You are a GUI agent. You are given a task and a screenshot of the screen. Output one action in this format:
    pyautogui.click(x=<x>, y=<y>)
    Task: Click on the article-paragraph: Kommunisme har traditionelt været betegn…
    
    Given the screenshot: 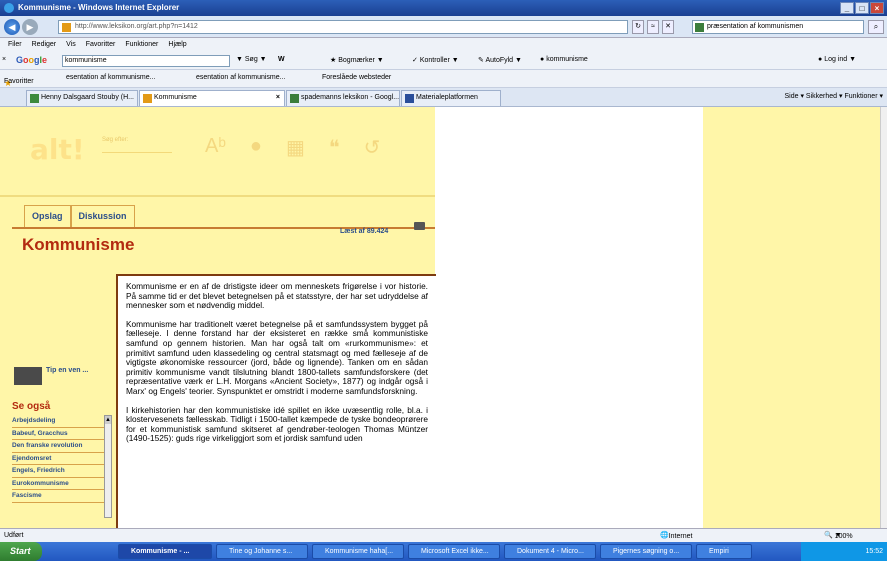 What is the action you would take?
    pyautogui.click(x=277, y=357)
    